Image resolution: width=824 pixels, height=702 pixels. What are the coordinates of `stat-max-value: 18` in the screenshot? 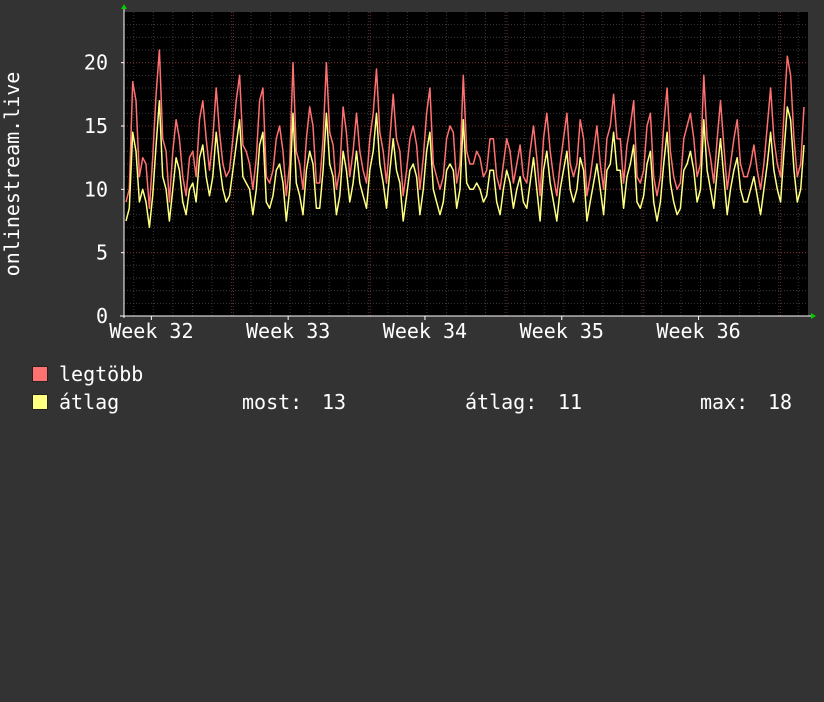 It's located at (780, 402).